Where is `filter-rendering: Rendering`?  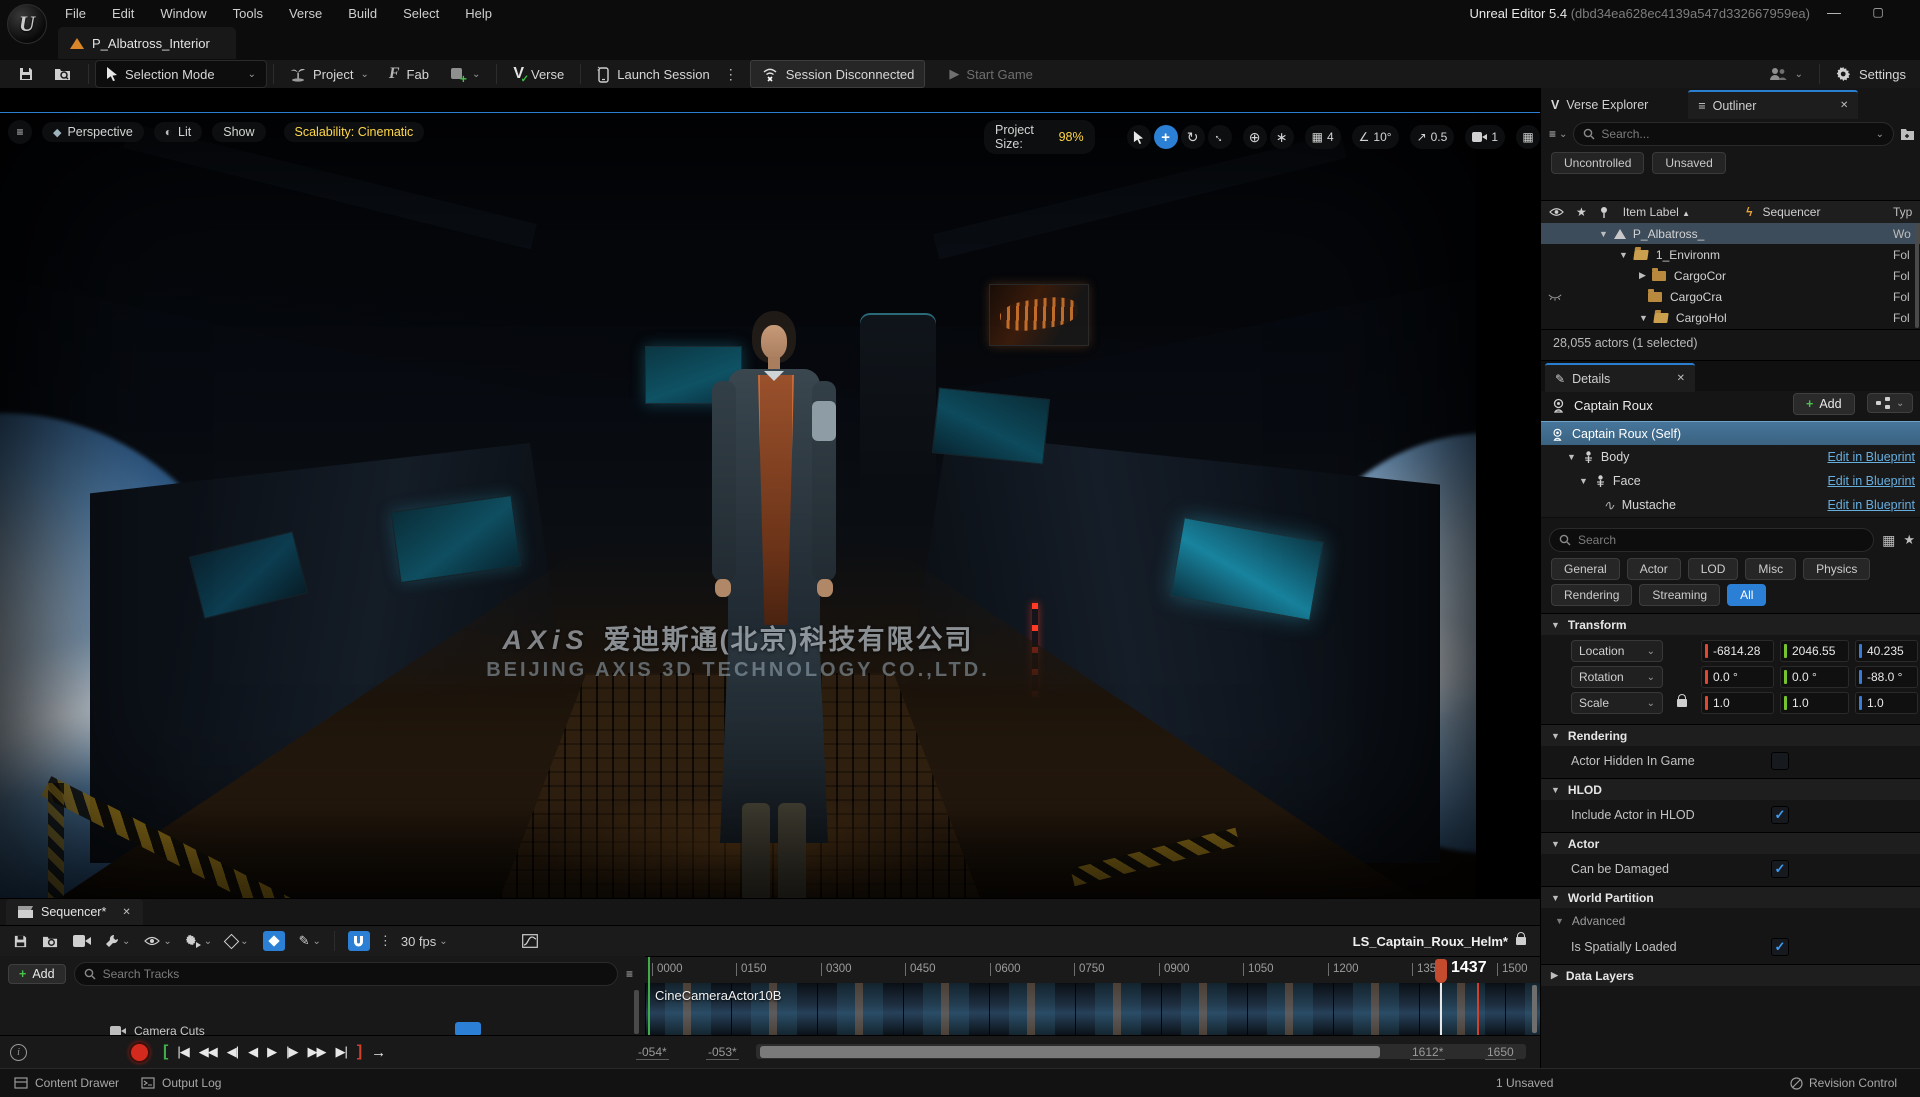
filter-rendering: Rendering is located at coordinates (1592, 595).